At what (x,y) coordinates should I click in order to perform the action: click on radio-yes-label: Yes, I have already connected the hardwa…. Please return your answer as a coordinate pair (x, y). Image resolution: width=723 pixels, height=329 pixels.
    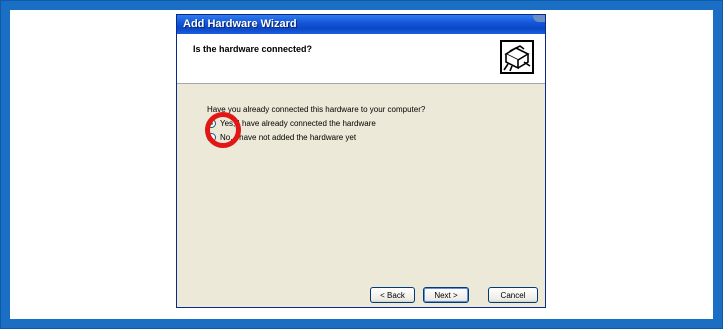
    Looking at the image, I should click on (298, 123).